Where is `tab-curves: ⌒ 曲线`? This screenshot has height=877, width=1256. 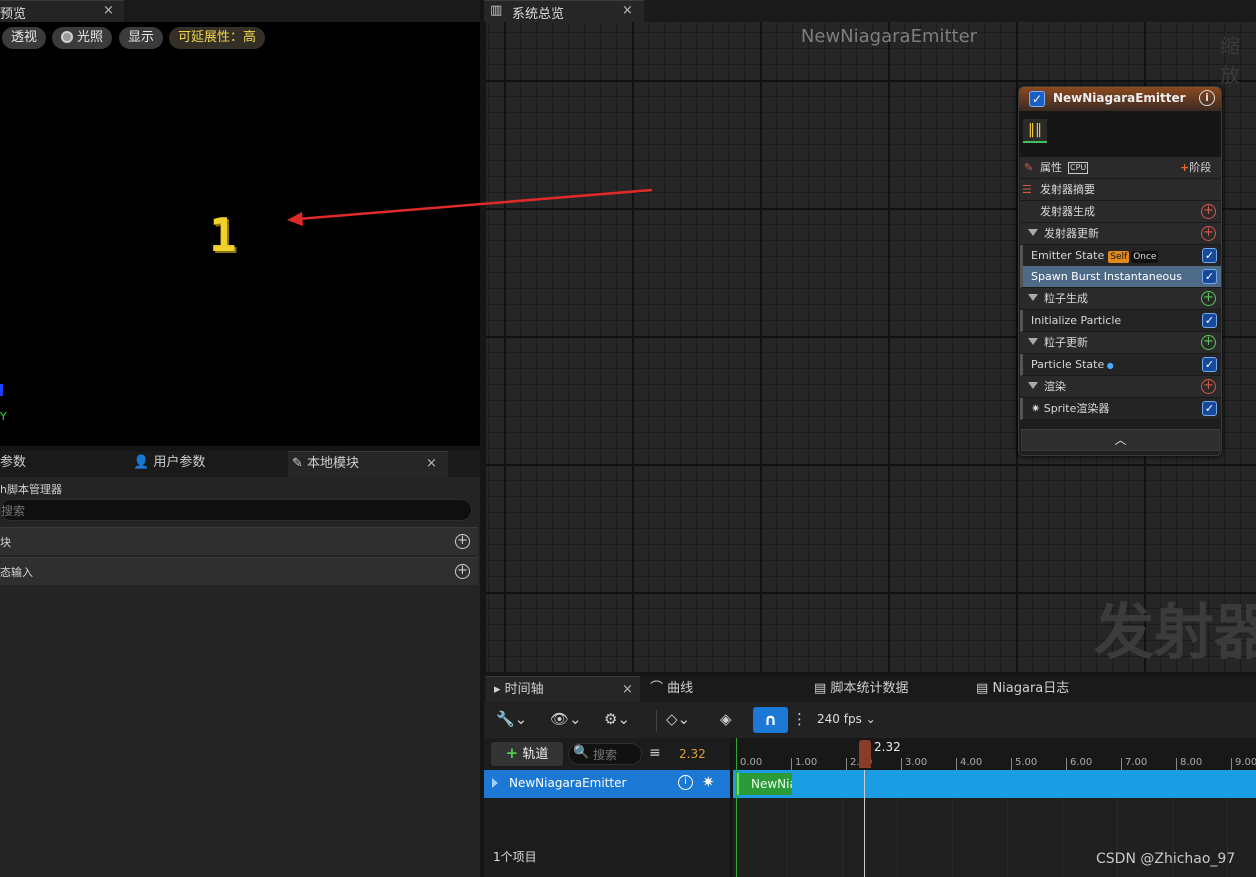
tab-curves: ⌒ 曲线 is located at coordinates (671, 689).